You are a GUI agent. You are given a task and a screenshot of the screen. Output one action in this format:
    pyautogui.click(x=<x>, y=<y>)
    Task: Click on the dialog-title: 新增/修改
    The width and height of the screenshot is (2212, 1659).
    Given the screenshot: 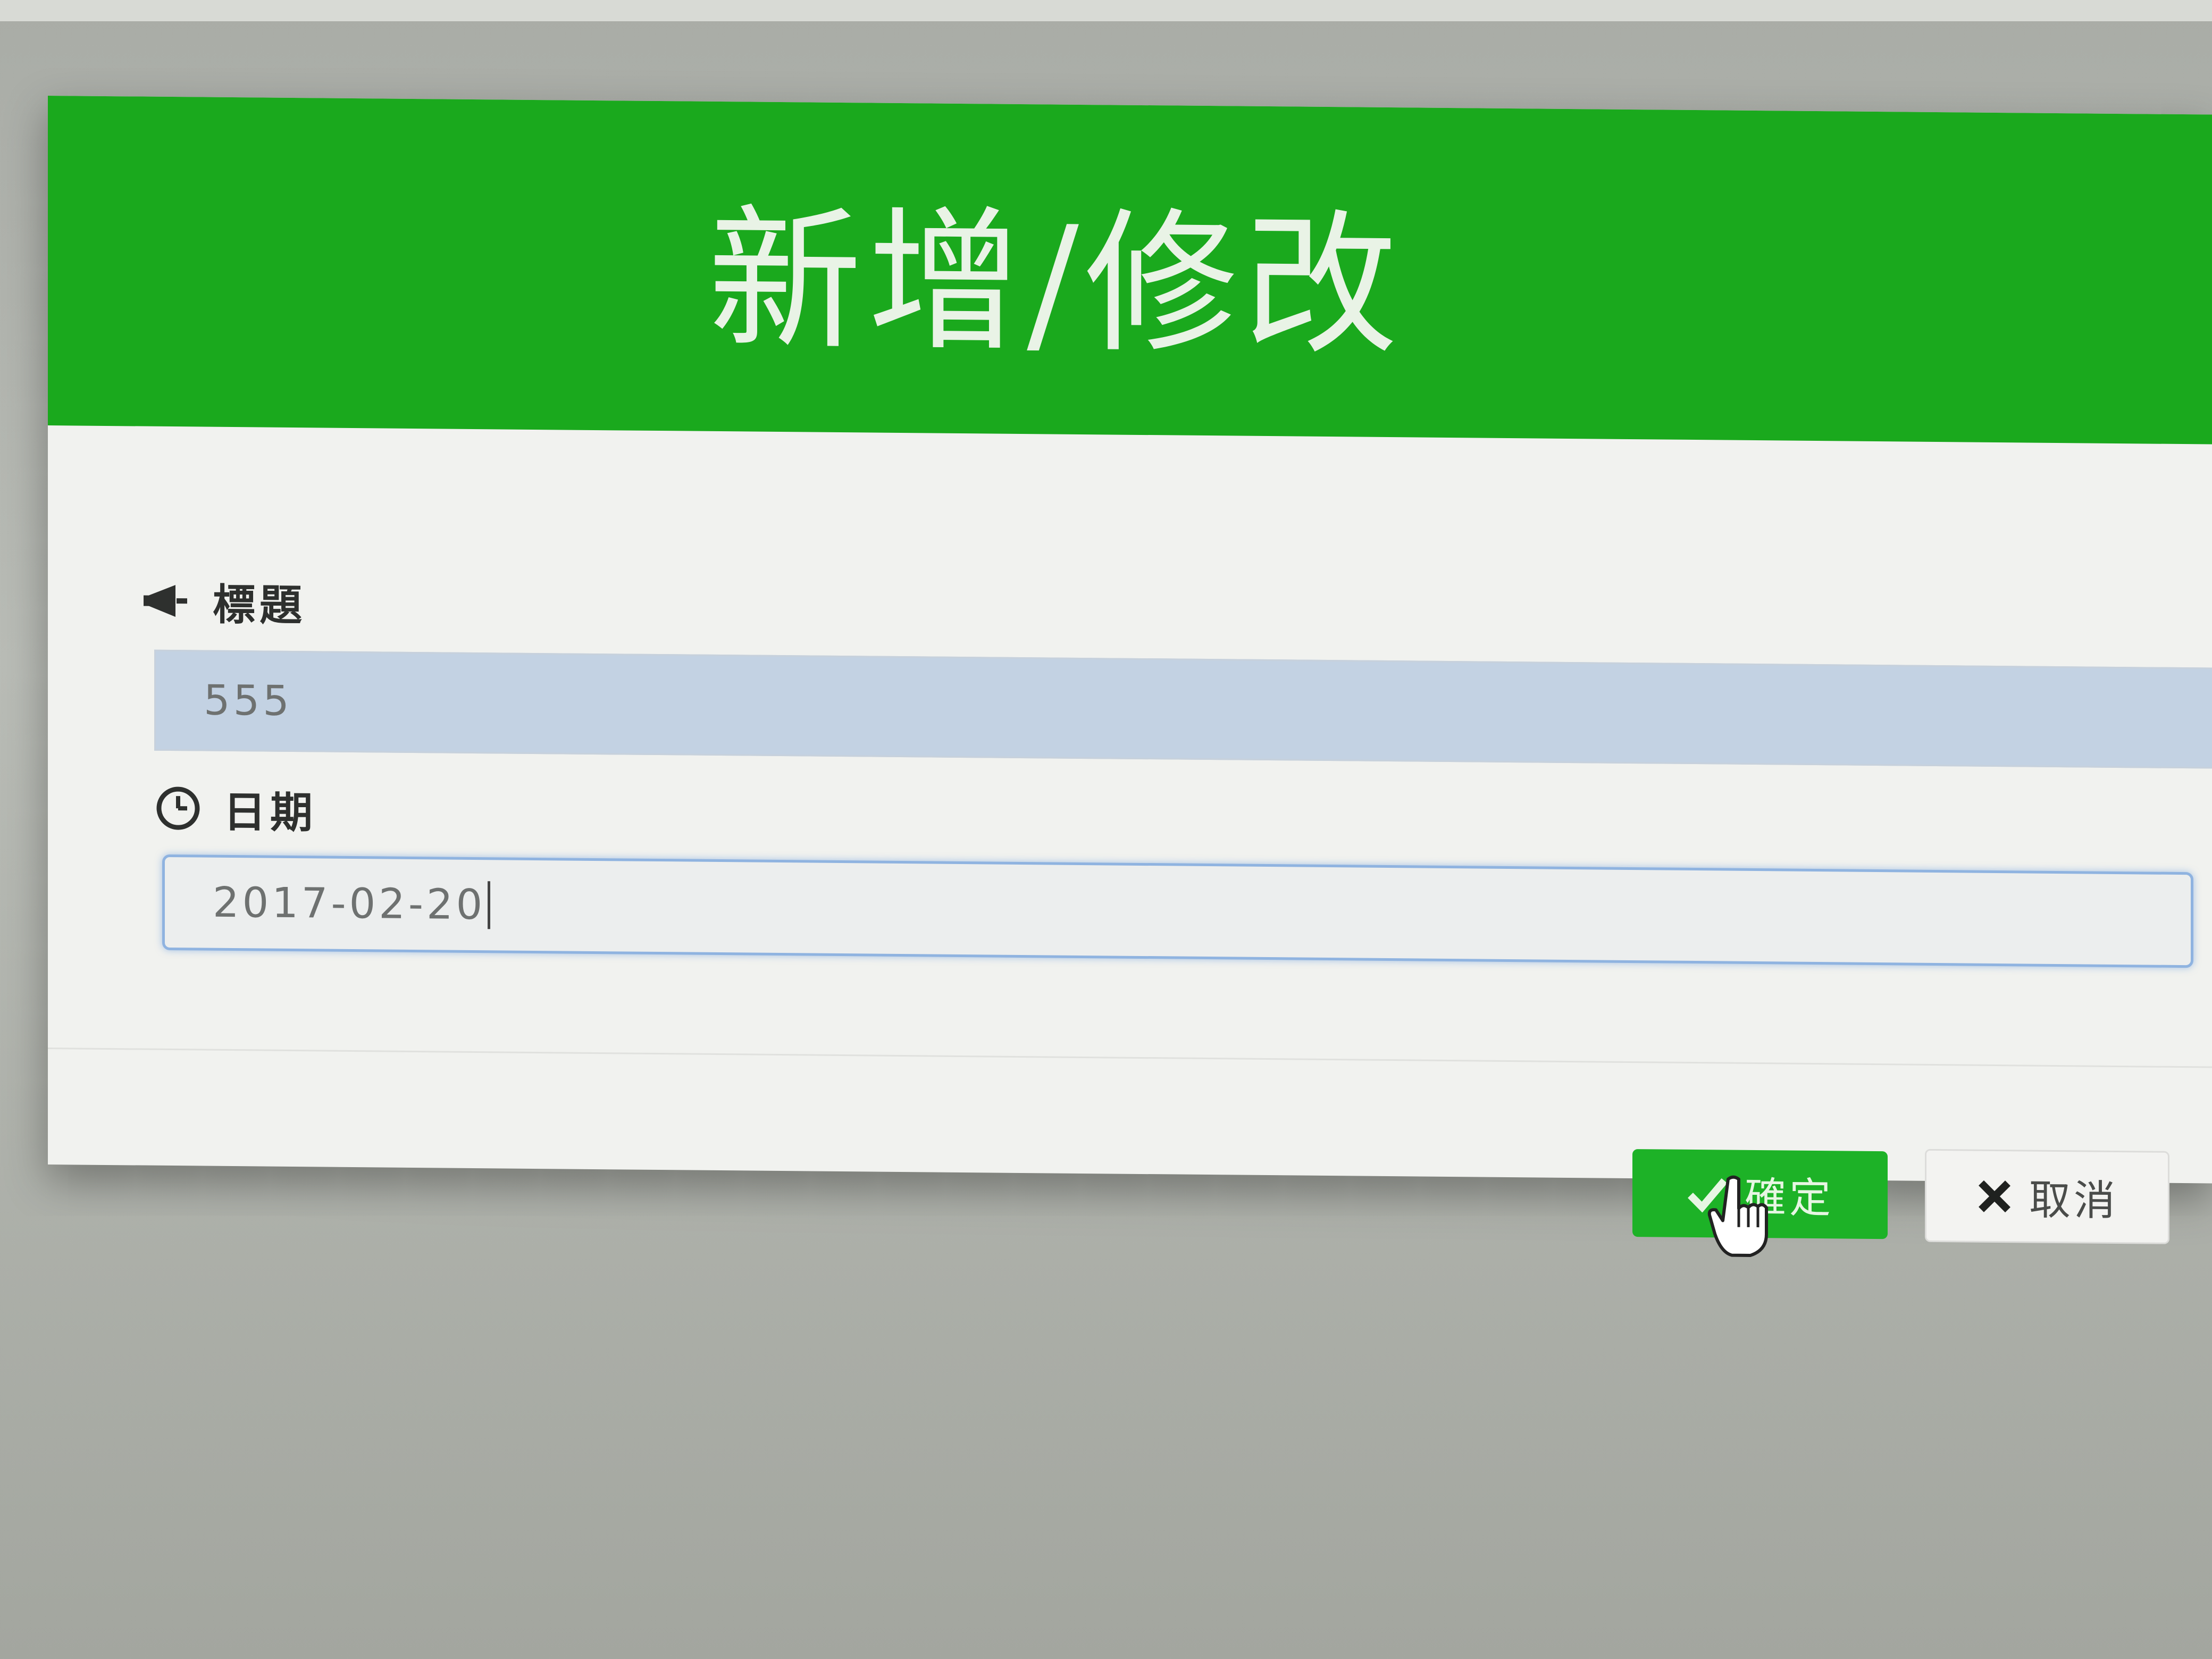 What is the action you would take?
    pyautogui.click(x=1055, y=283)
    